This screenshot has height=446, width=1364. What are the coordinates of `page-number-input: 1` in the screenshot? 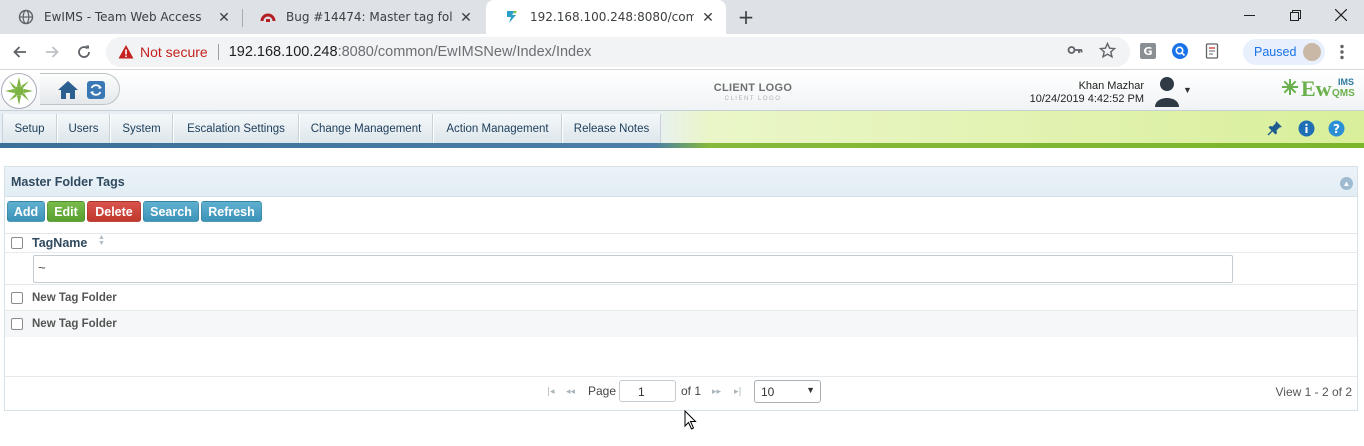 It's located at (647, 391).